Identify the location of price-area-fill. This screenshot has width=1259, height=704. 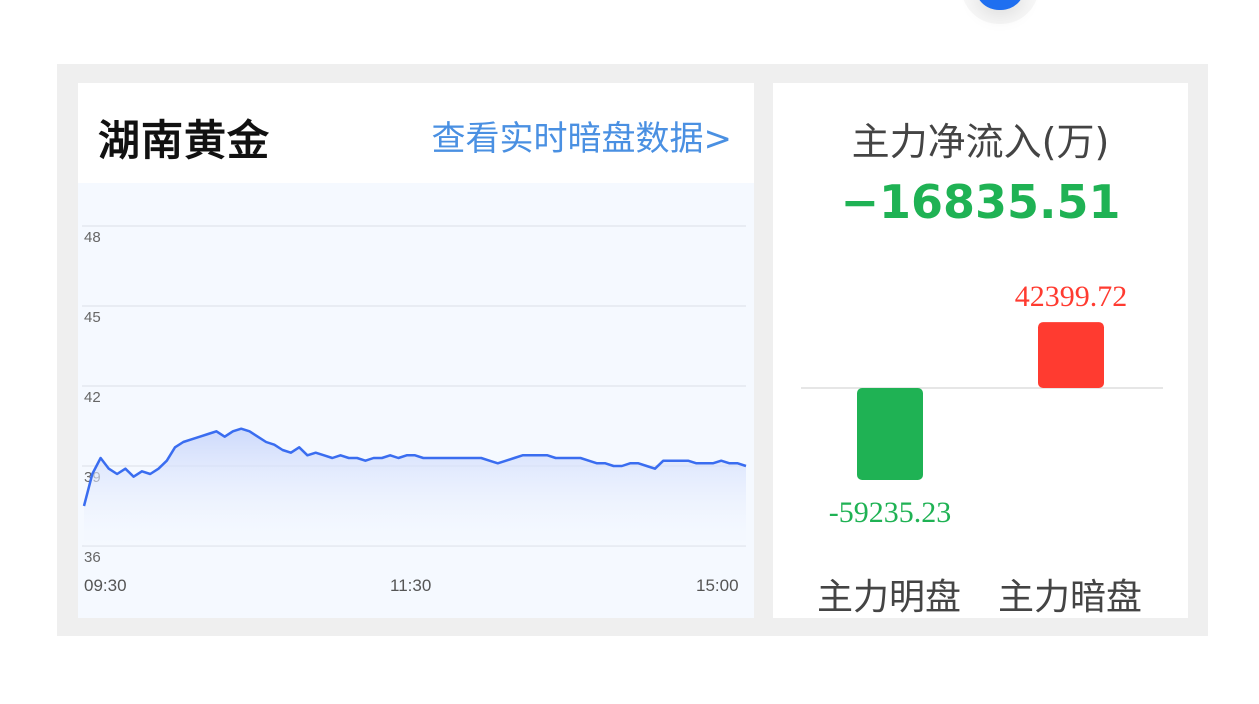
(415, 487).